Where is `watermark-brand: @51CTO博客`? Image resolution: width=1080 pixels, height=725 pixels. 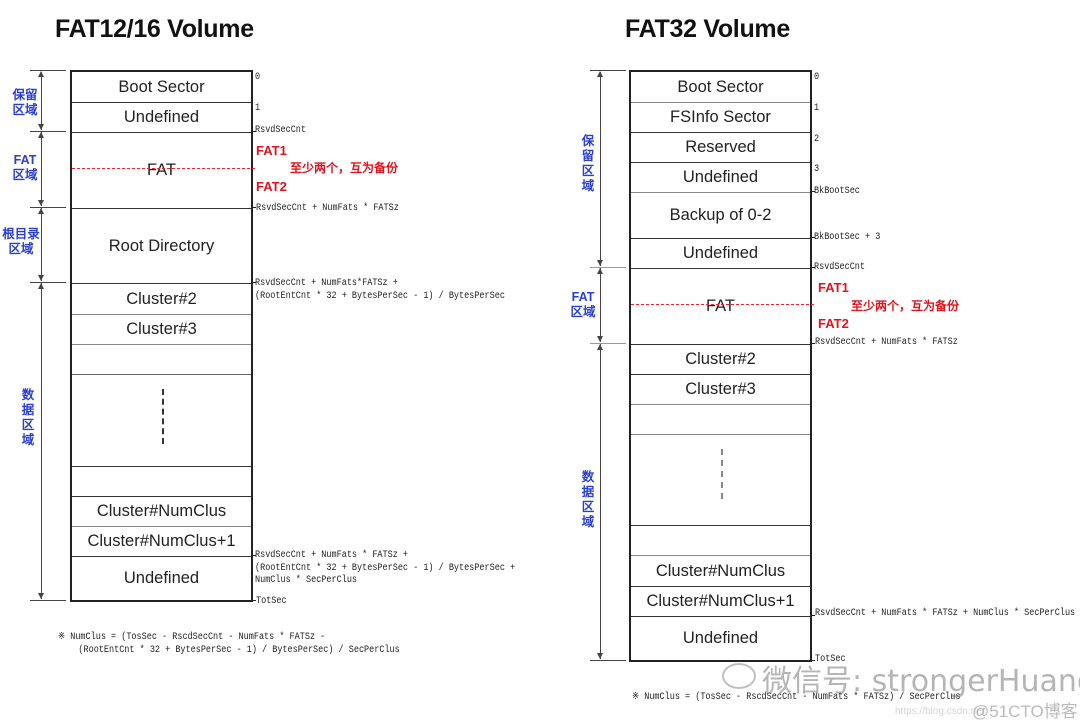 watermark-brand: @51CTO博客 is located at coordinates (1025, 711).